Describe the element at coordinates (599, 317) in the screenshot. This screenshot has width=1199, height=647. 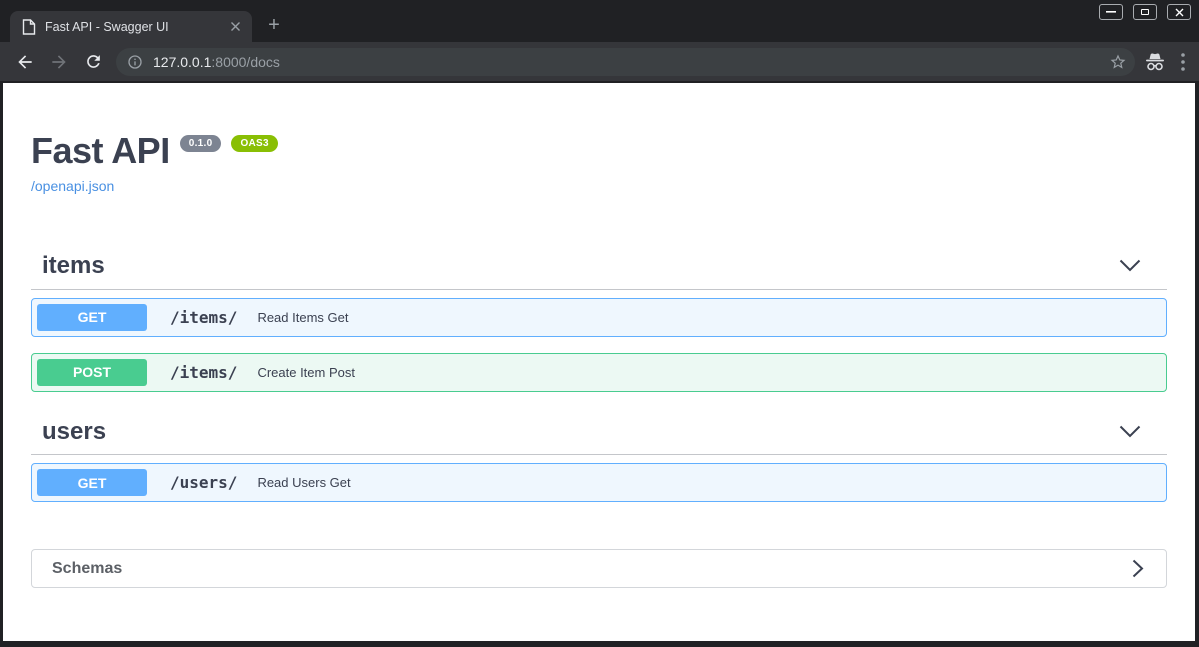
I see `operation-get-items: GET /items/ Read Items Get` at that location.